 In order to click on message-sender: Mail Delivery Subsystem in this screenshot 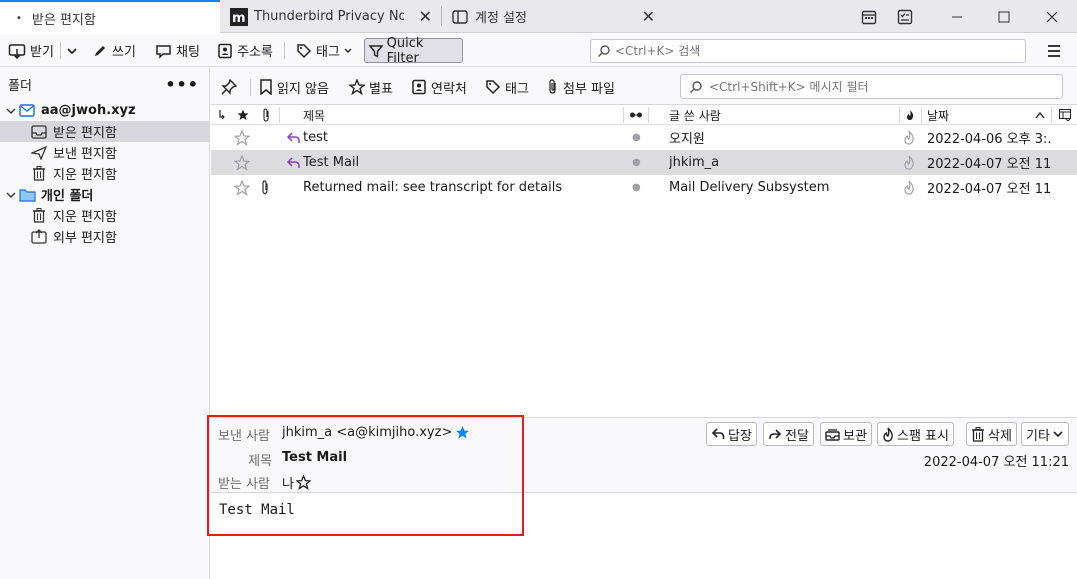, I will do `click(749, 187)`.